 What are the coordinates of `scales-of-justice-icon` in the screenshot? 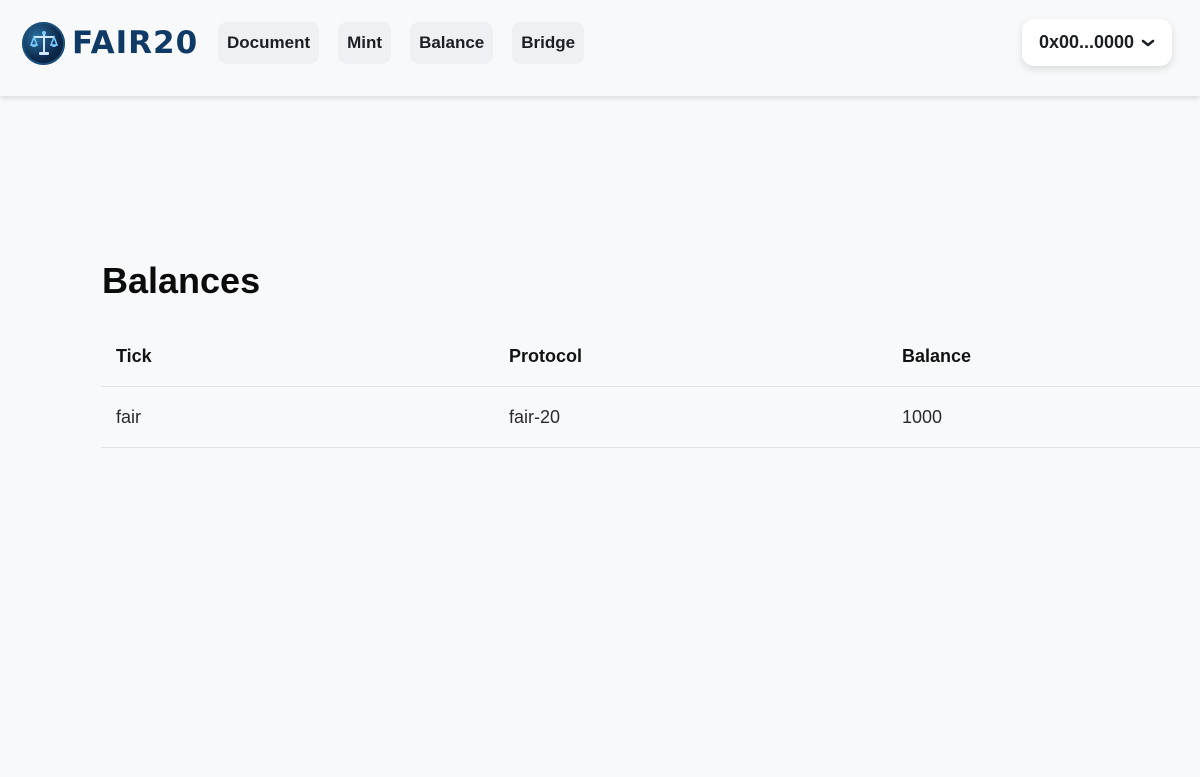 It's located at (43, 43).